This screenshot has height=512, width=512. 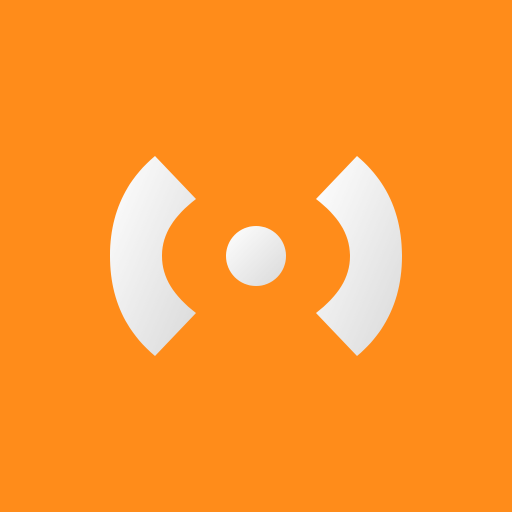 I want to click on center-dot, so click(x=256, y=256).